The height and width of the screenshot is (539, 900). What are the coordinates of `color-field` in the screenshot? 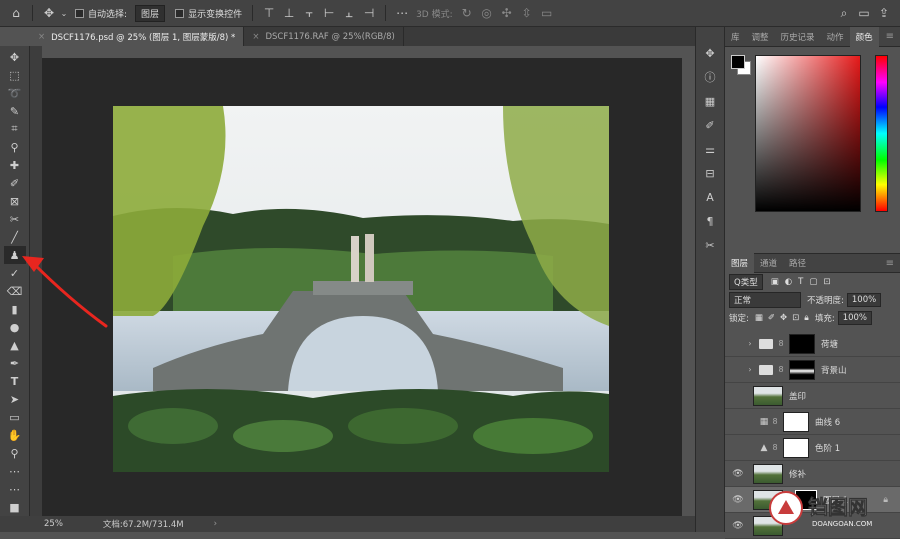 It's located at (808, 133).